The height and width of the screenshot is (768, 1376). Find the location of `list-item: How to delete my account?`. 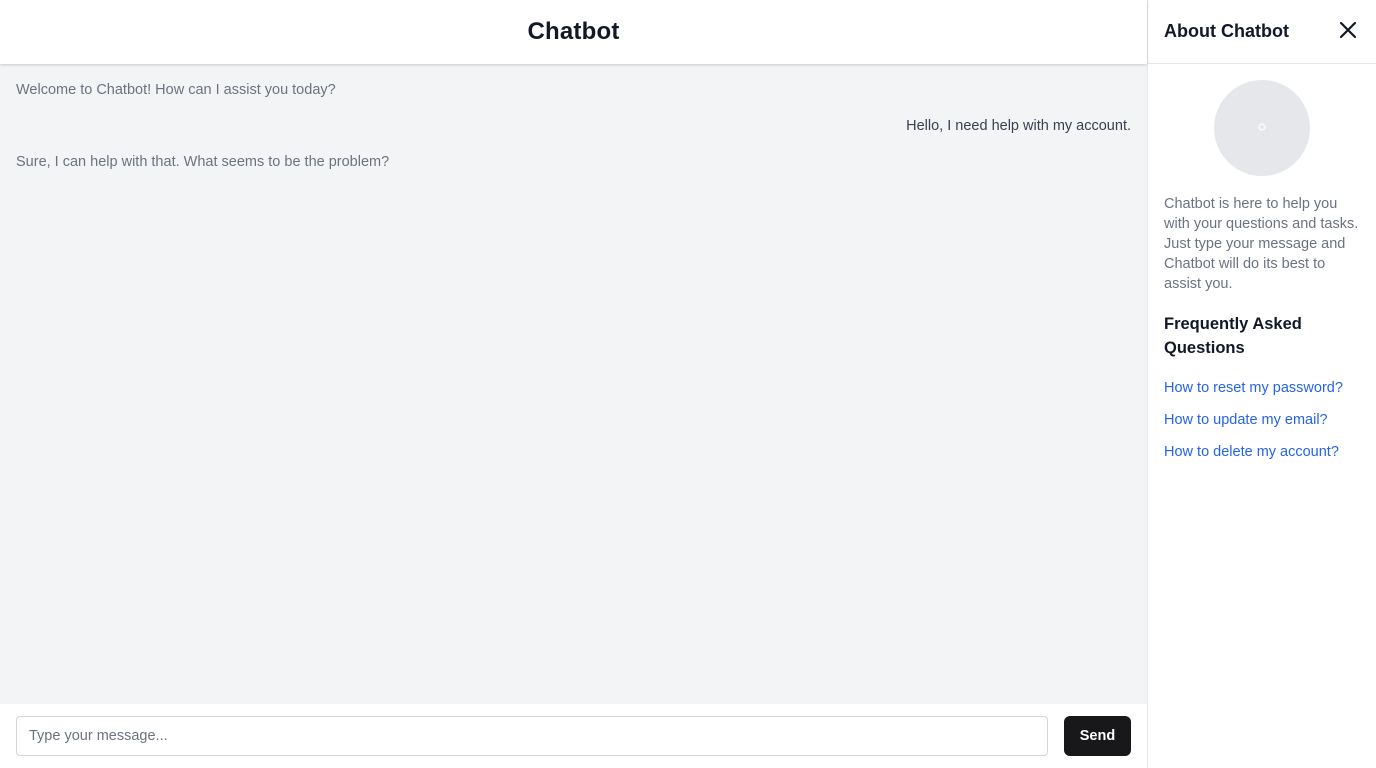

list-item: How to delete my account? is located at coordinates (1262, 452).